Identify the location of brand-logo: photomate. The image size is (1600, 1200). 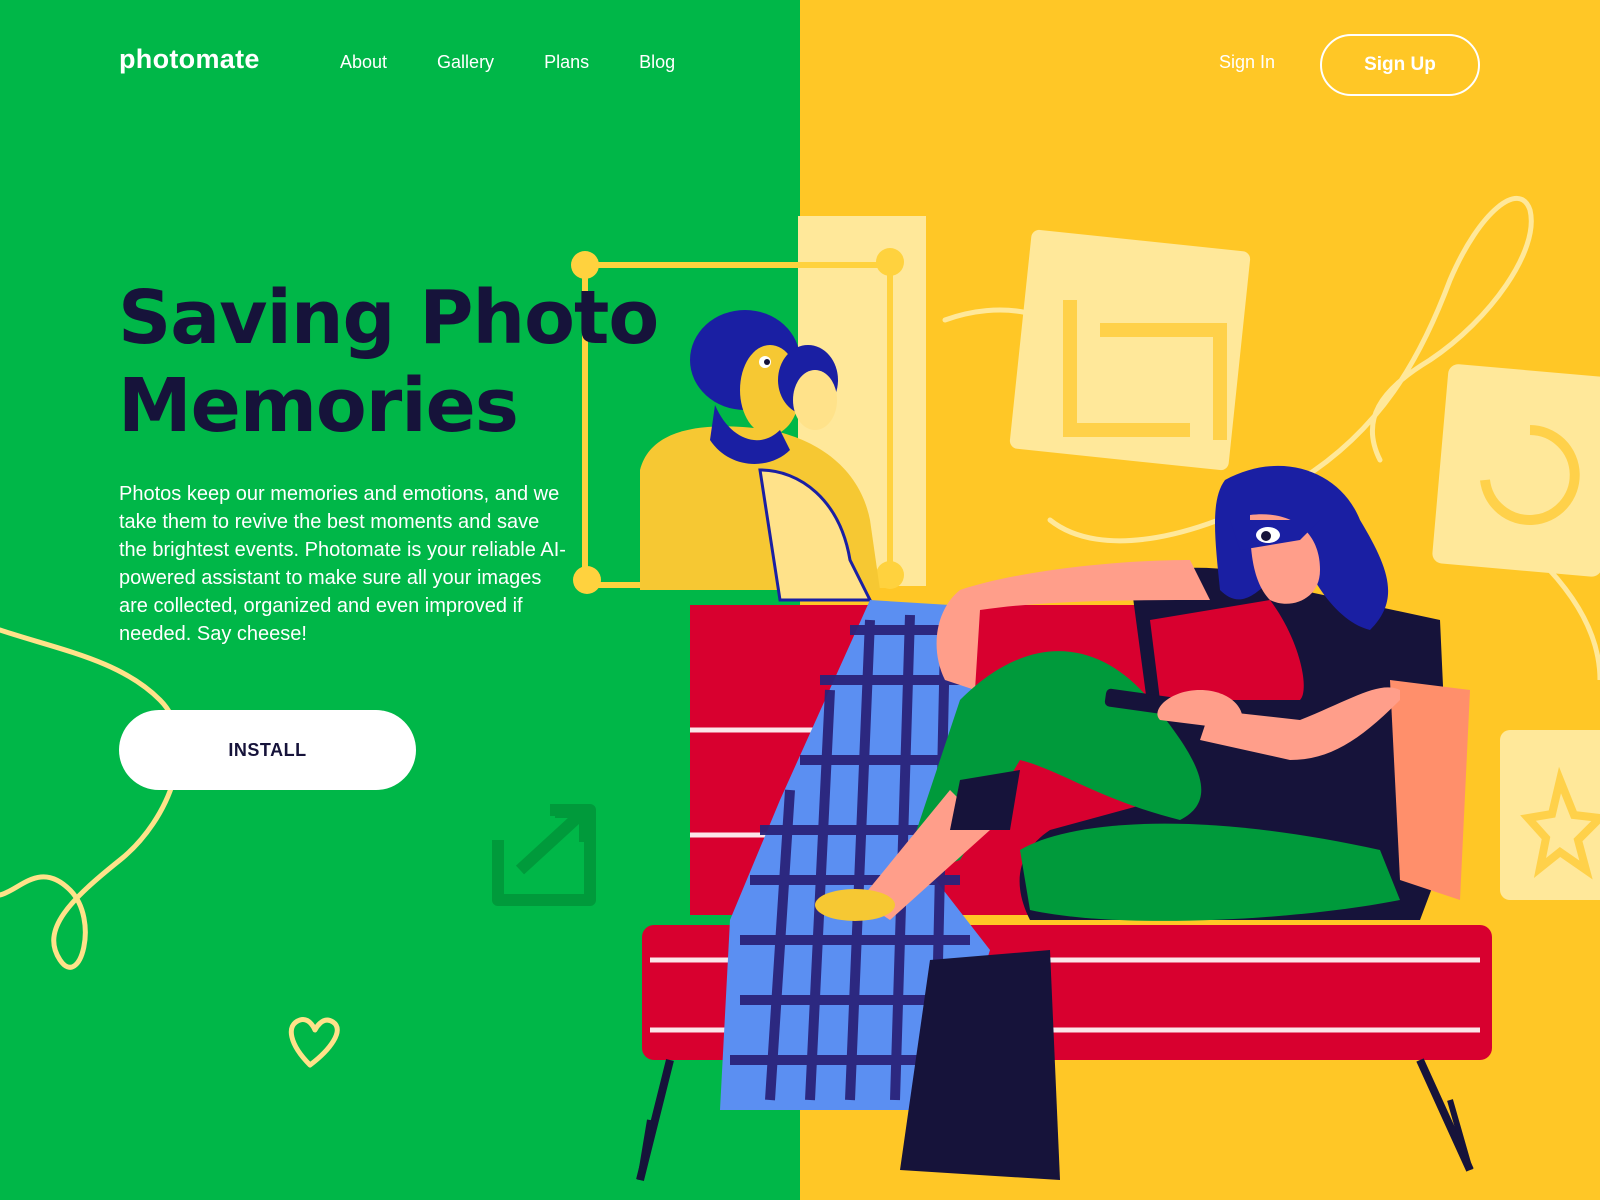
(189, 59).